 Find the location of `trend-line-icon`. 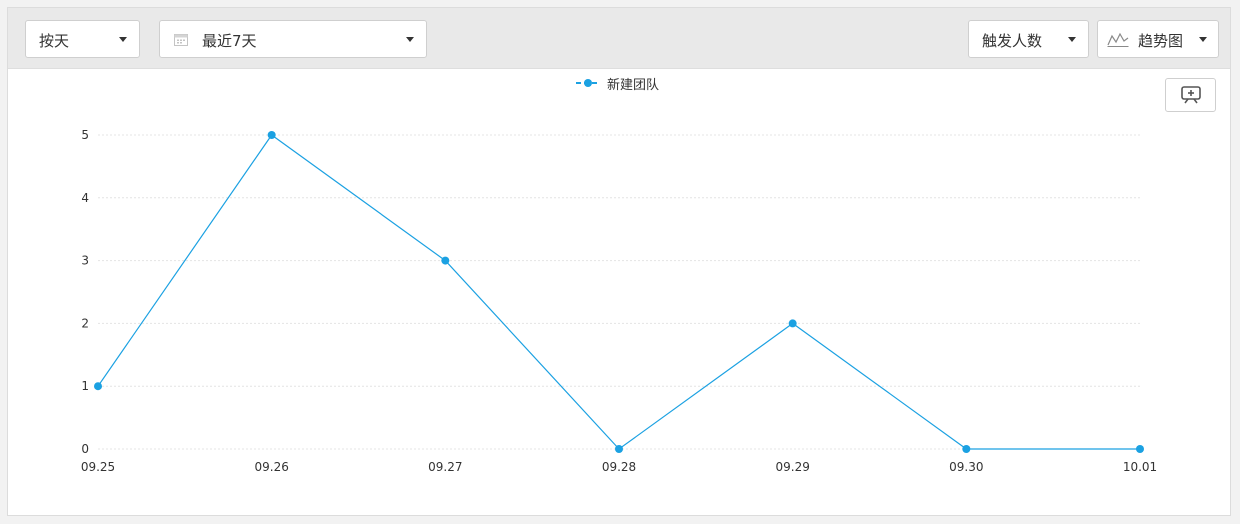

trend-line-icon is located at coordinates (1118, 41).